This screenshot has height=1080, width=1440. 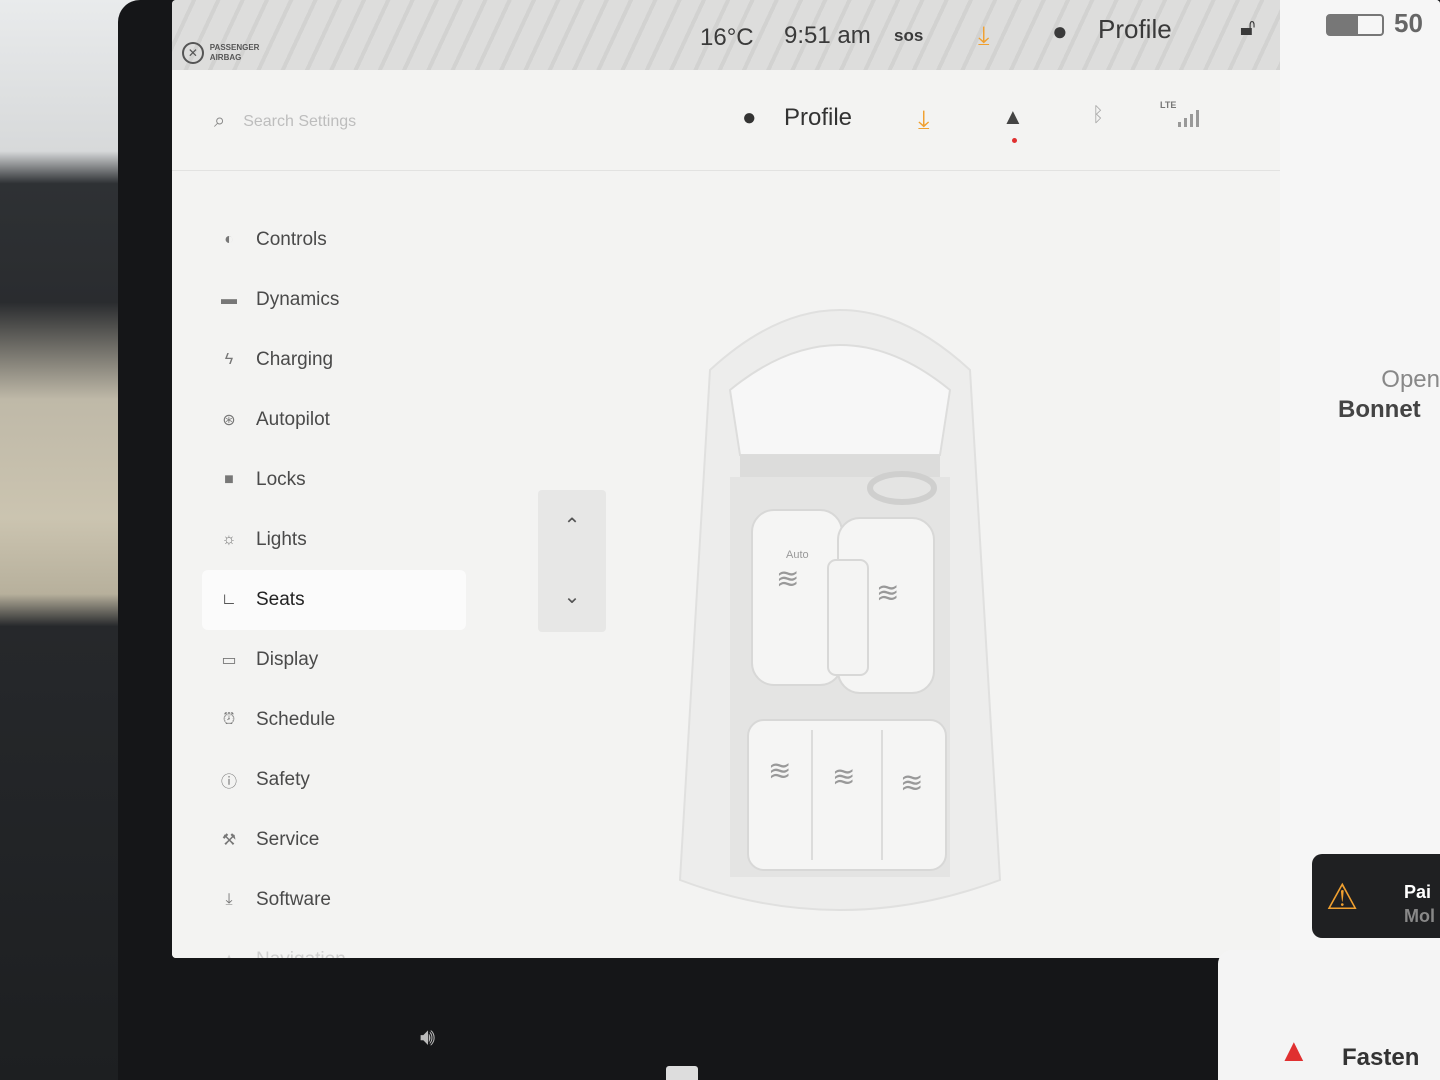 What do you see at coordinates (1418, 892) in the screenshot?
I see `alert-title: Pai` at bounding box center [1418, 892].